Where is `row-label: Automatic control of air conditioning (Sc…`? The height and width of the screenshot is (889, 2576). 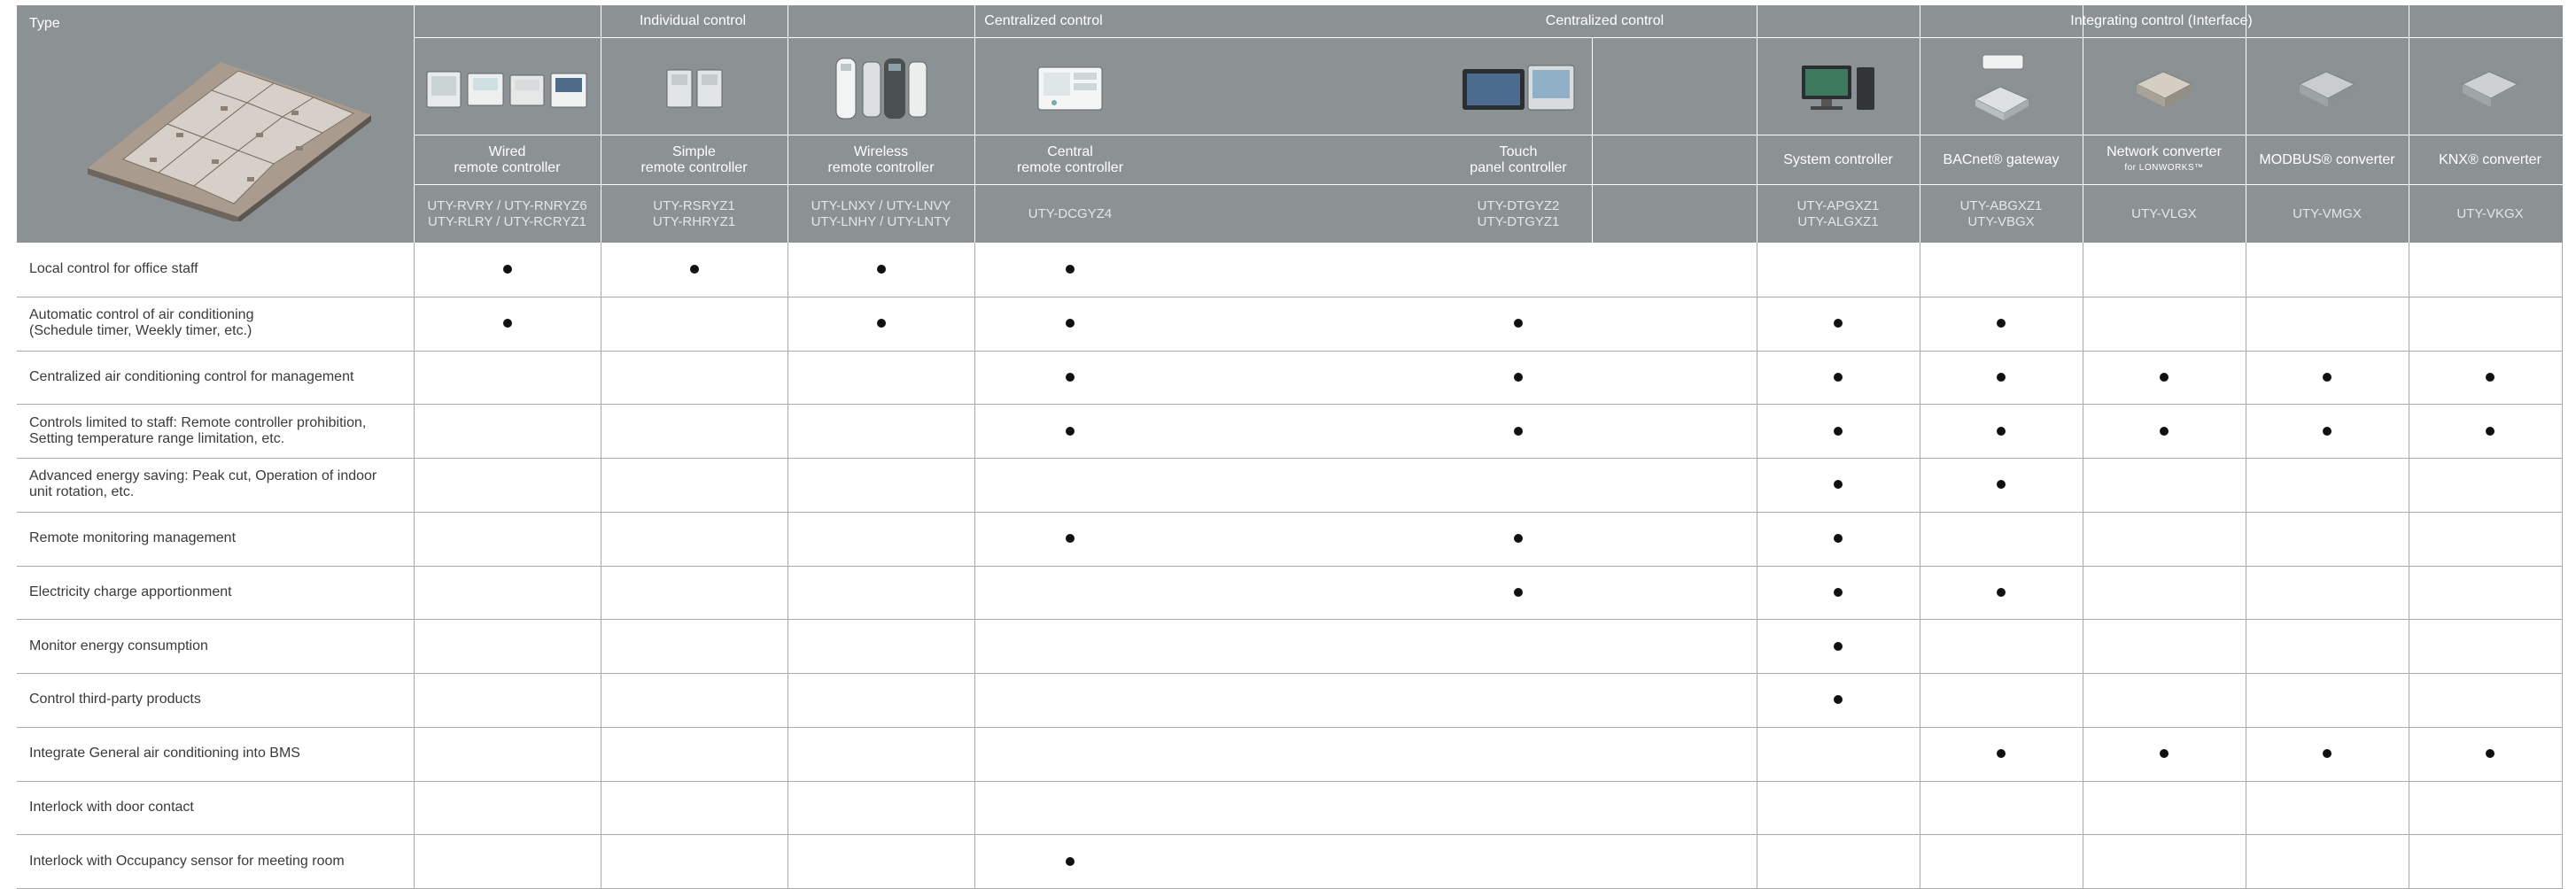
row-label: Automatic control of air conditioning (Sc… is located at coordinates (215, 324).